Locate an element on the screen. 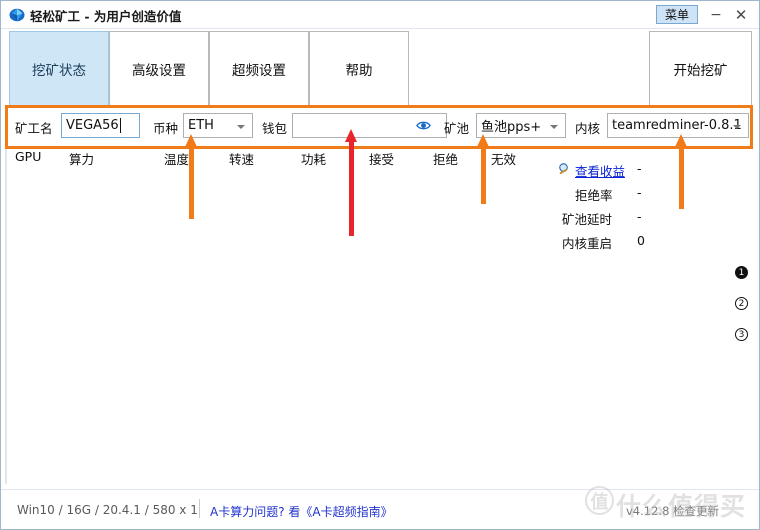 This screenshot has height=530, width=760. start-mining-button: 开始挖矿 is located at coordinates (700, 68).